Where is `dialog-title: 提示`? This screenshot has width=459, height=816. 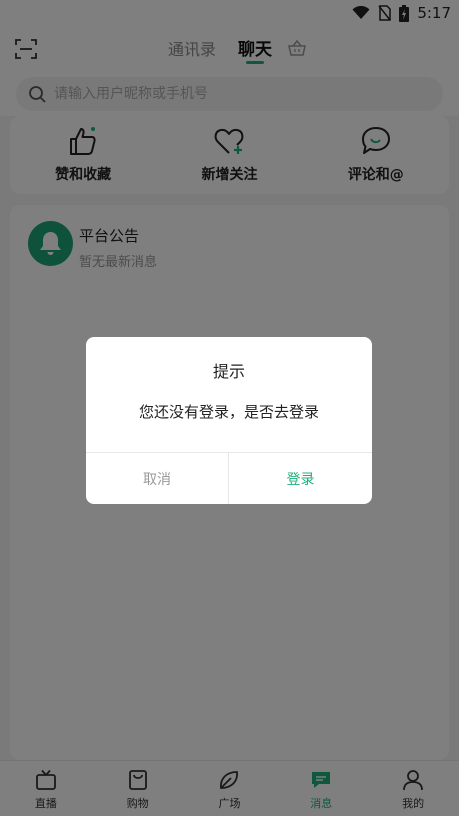
dialog-title: 提示 is located at coordinates (228, 371).